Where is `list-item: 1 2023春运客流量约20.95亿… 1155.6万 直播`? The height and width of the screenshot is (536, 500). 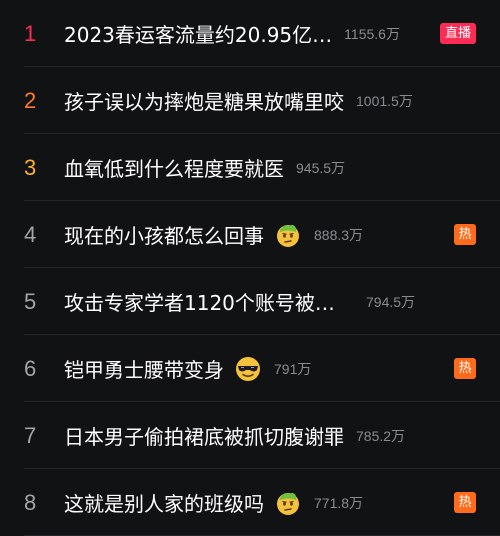
list-item: 1 2023春运客流量约20.95亿… 1155.6万 直播 is located at coordinates (250, 33).